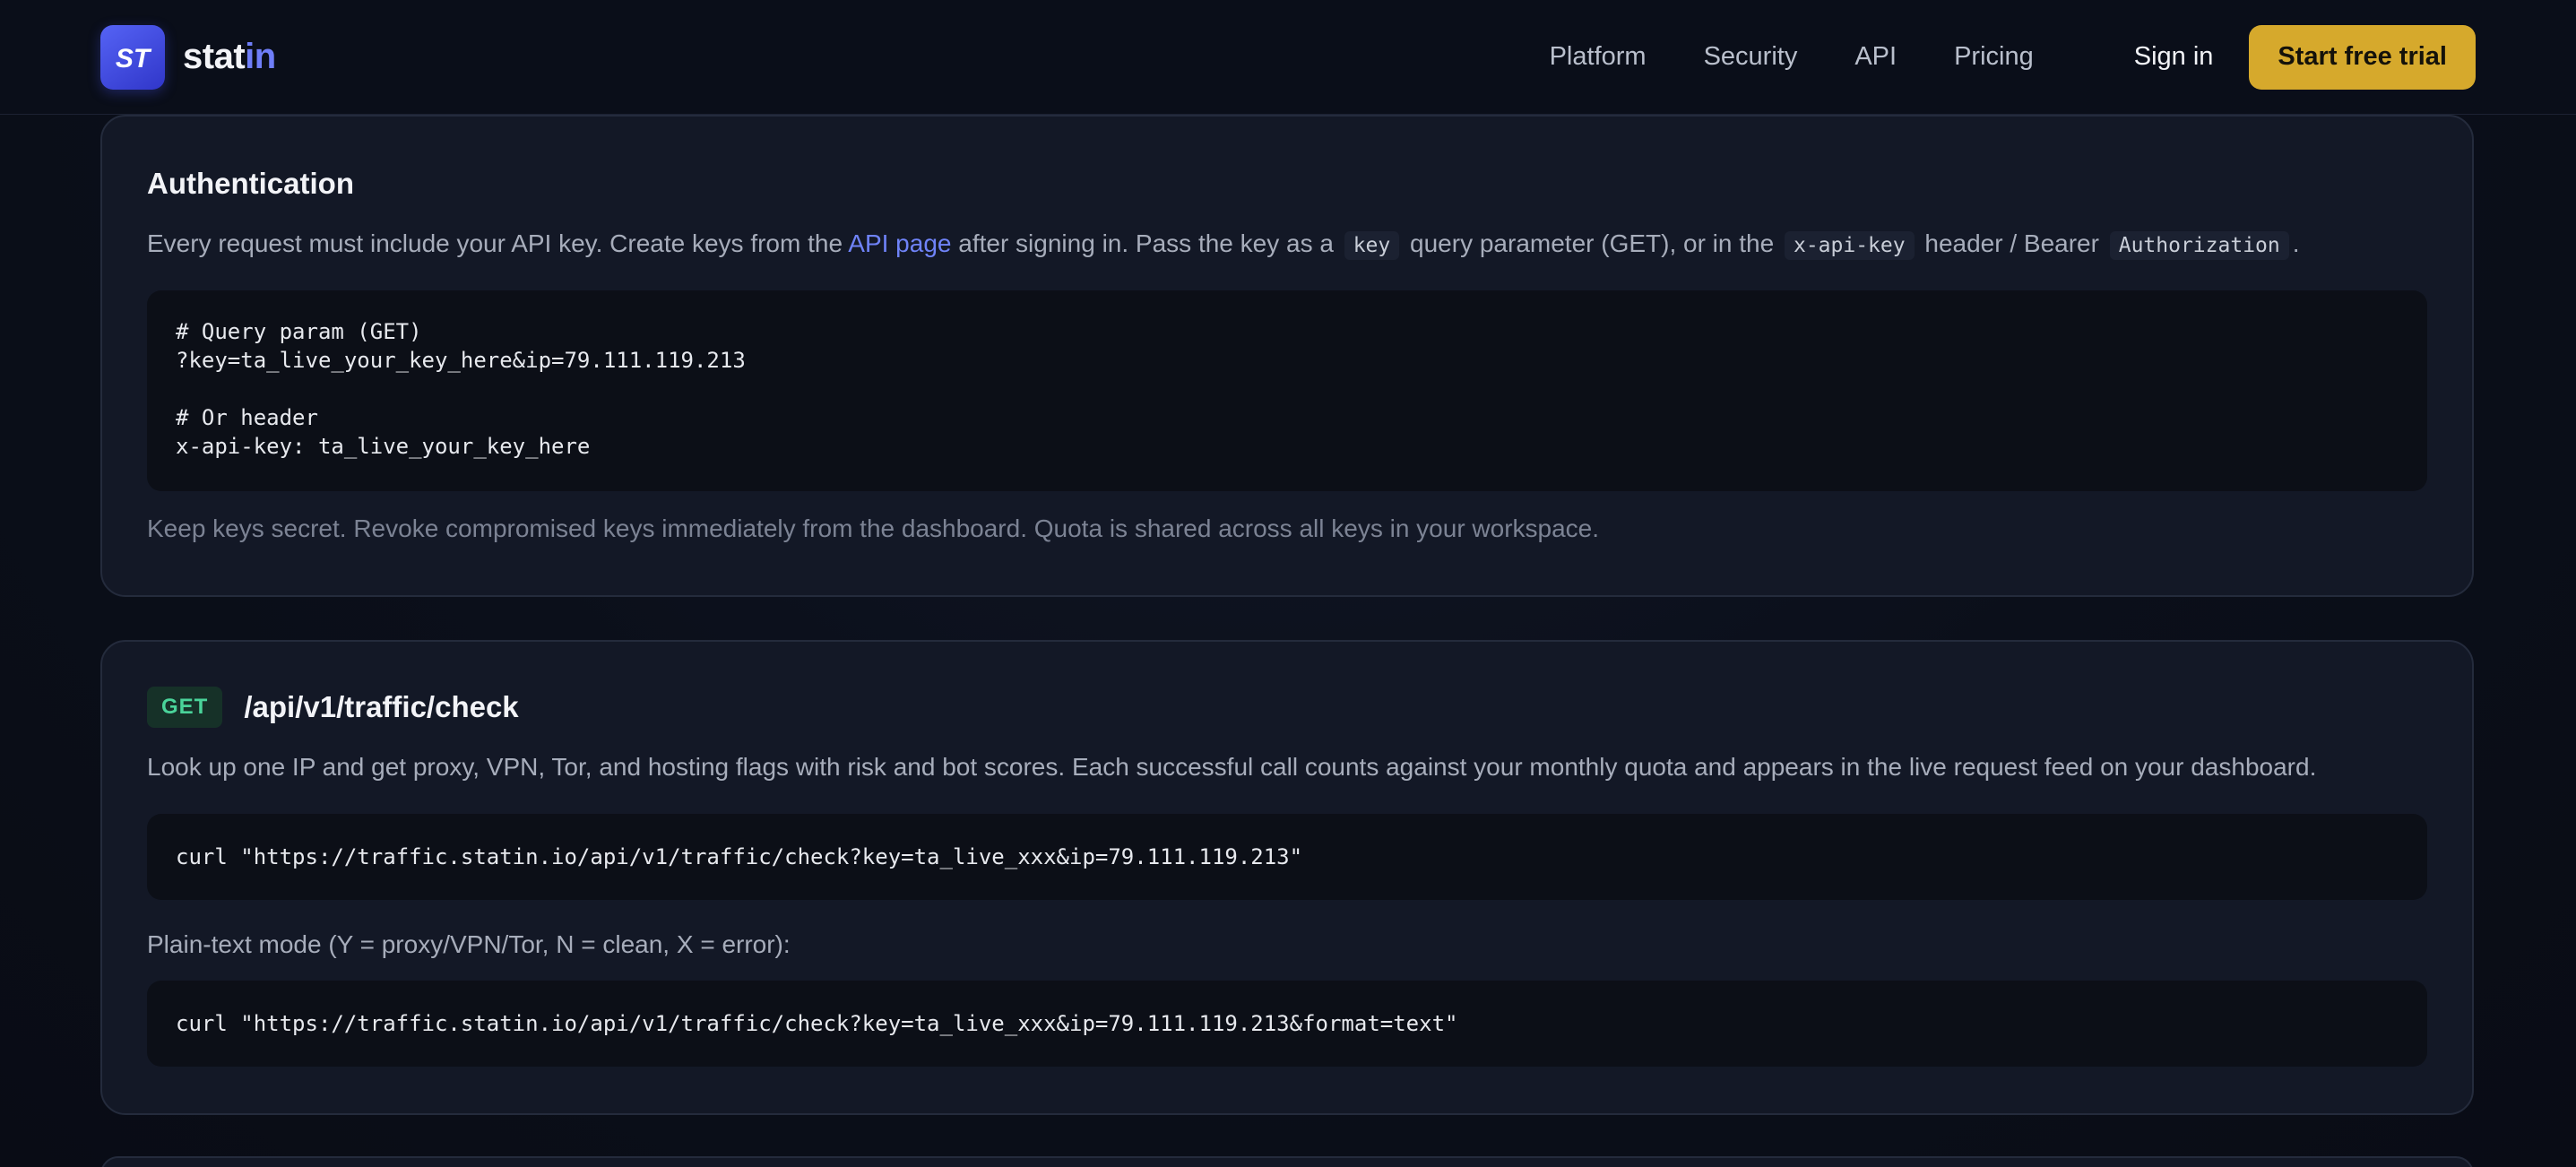 This screenshot has width=2576, height=1167. I want to click on nav-api: API, so click(1875, 57).